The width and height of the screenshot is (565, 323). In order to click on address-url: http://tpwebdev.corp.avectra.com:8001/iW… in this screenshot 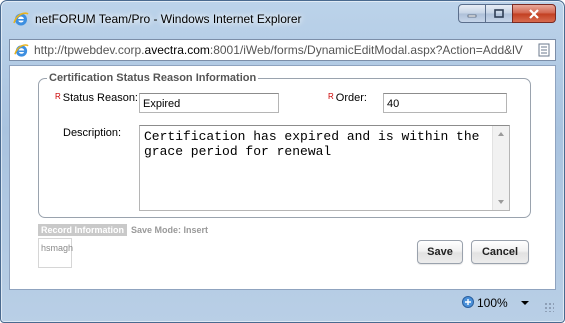, I will do `click(284, 50)`.